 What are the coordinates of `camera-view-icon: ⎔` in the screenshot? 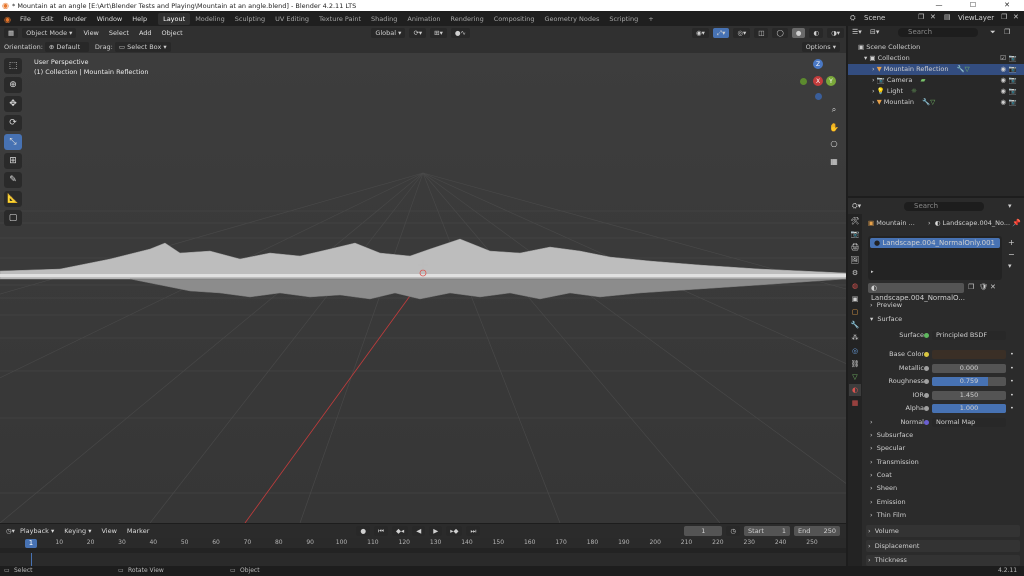 It's located at (834, 144).